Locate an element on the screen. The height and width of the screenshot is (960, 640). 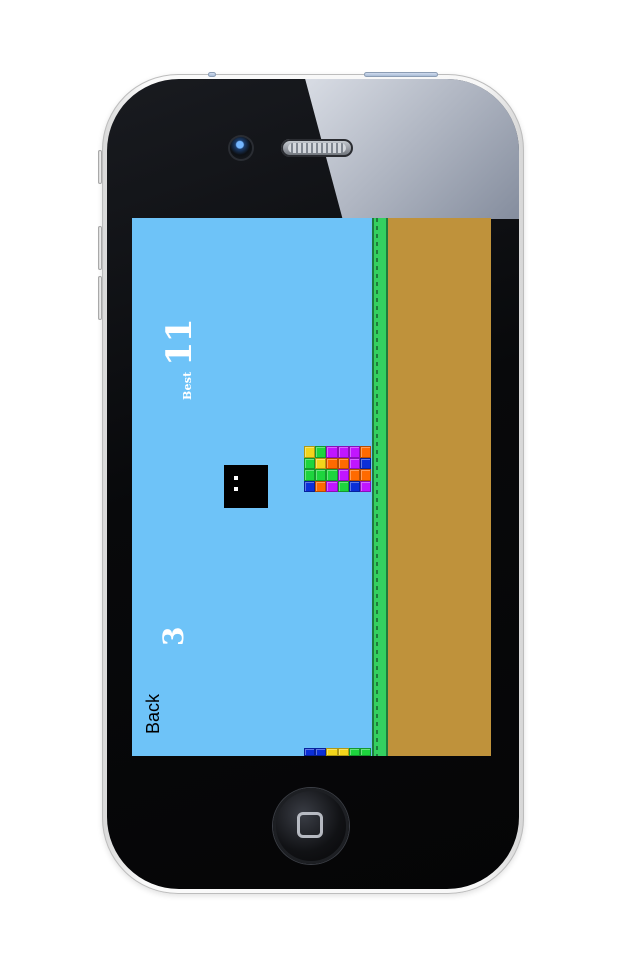
camera-icon is located at coordinates (241, 148).